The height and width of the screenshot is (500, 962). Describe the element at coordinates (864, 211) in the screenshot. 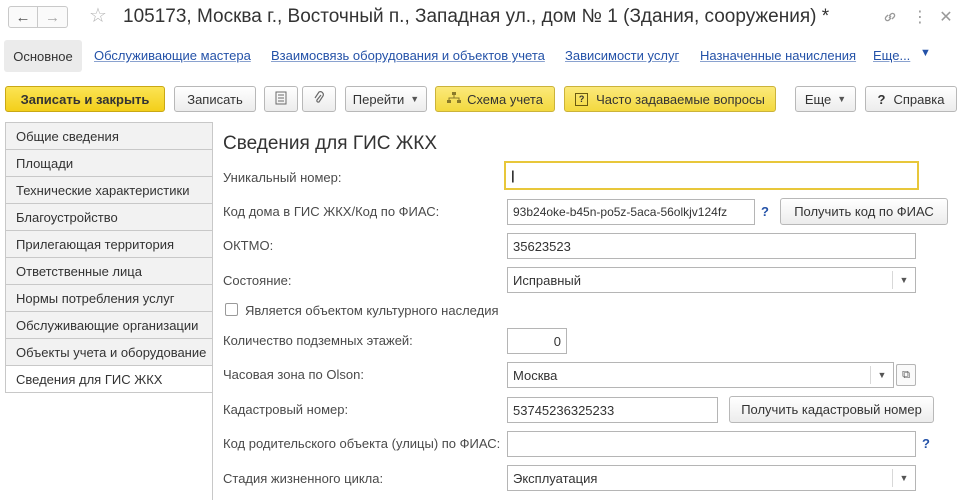

I see `get-fias-code-button: Получить код по ФИАС` at that location.